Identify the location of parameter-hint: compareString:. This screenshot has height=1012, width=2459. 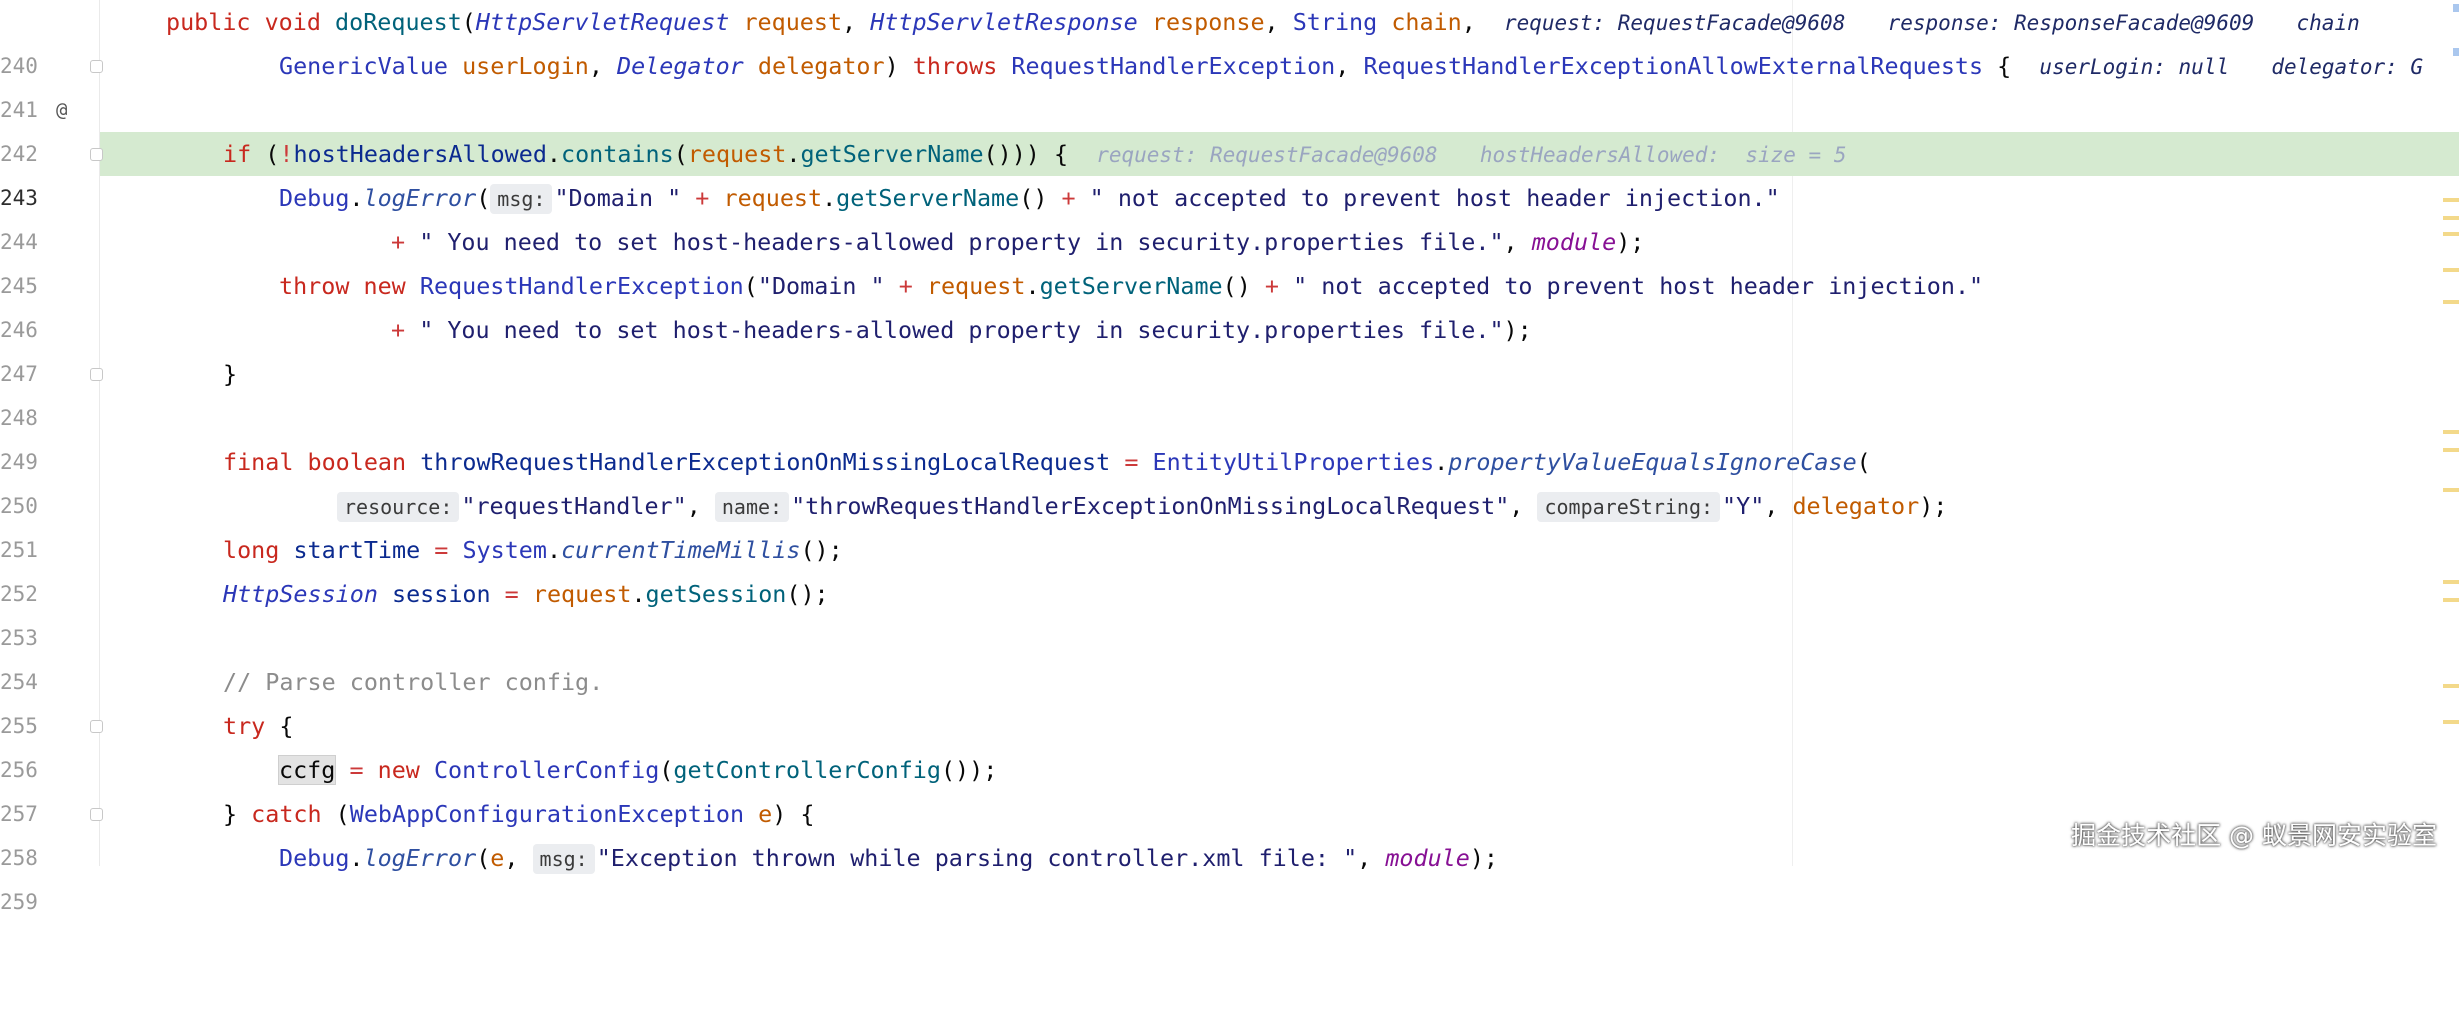
(1629, 507).